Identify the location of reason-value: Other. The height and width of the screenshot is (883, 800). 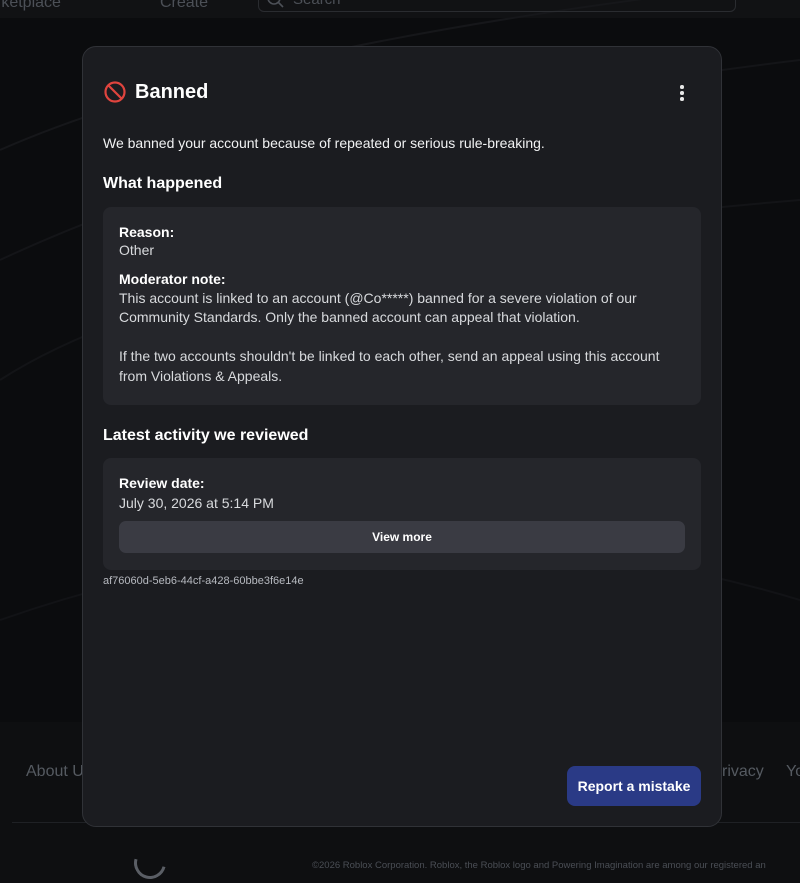
(137, 250).